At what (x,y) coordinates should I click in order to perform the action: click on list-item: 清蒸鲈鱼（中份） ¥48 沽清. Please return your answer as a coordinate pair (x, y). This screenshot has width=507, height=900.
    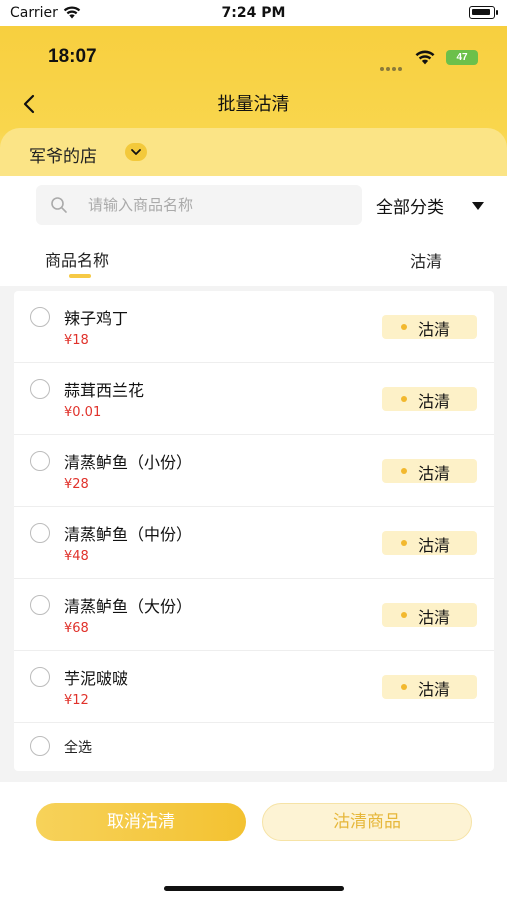
    Looking at the image, I should click on (254, 543).